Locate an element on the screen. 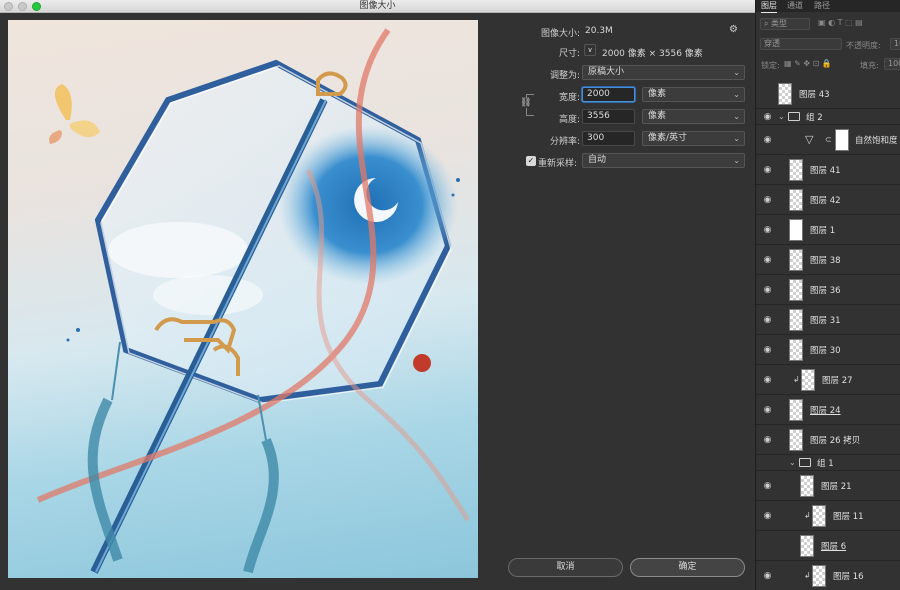 Image resolution: width=900 pixels, height=590 pixels. layer-name: 图层 21 is located at coordinates (836, 485).